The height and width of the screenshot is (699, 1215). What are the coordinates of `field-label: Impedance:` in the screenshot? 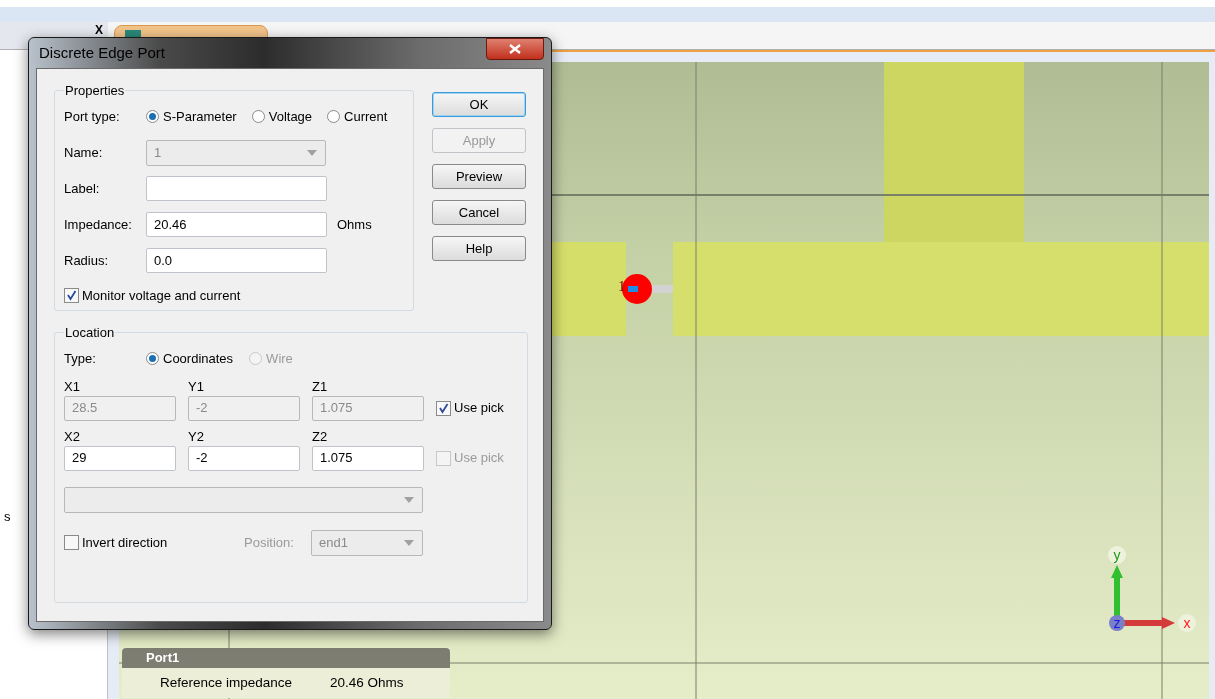 It's located at (98, 224).